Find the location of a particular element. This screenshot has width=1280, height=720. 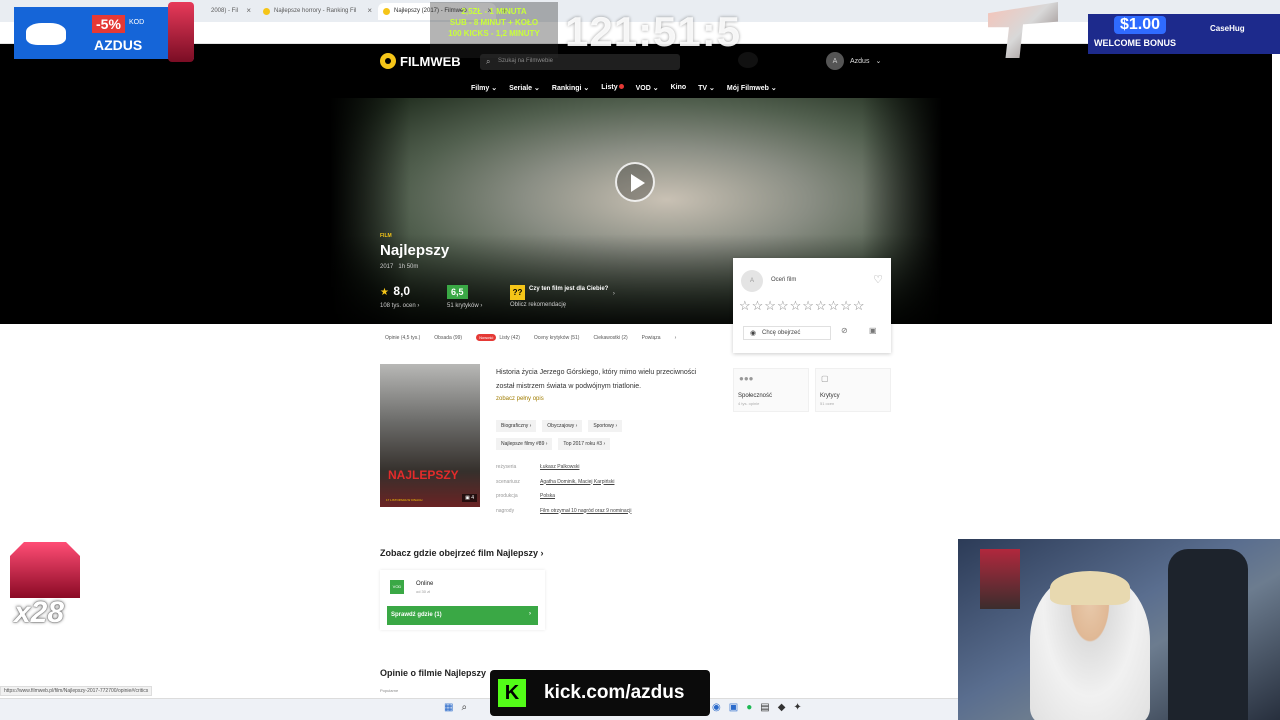

nav-item-tv: TV ⌄ is located at coordinates (706, 88).